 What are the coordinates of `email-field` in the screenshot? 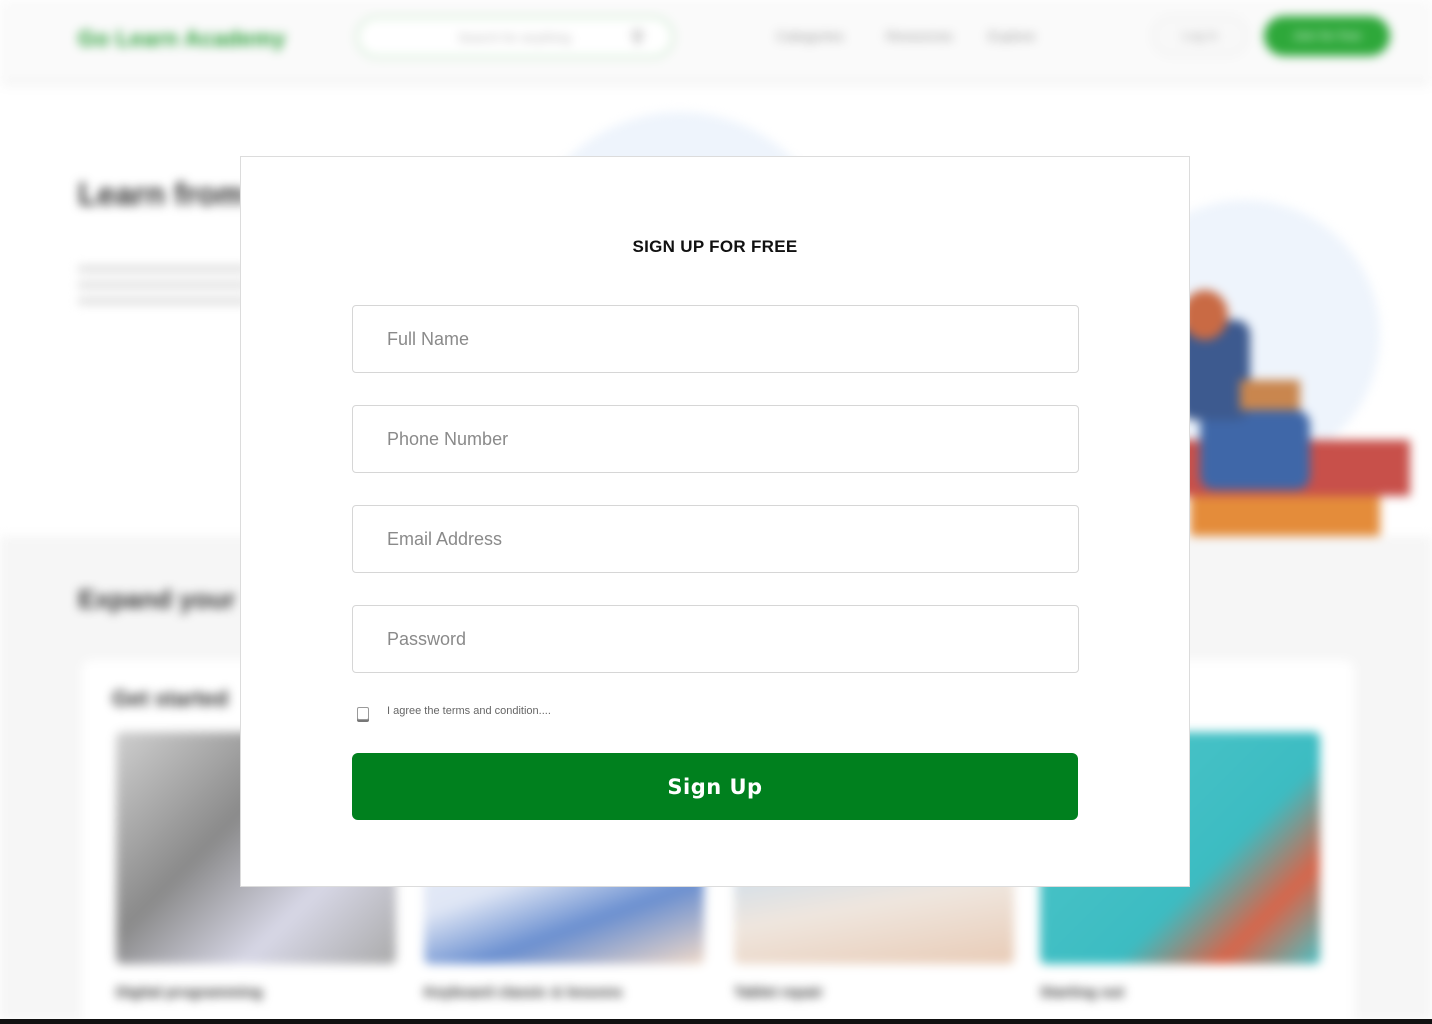 It's located at (715, 539).